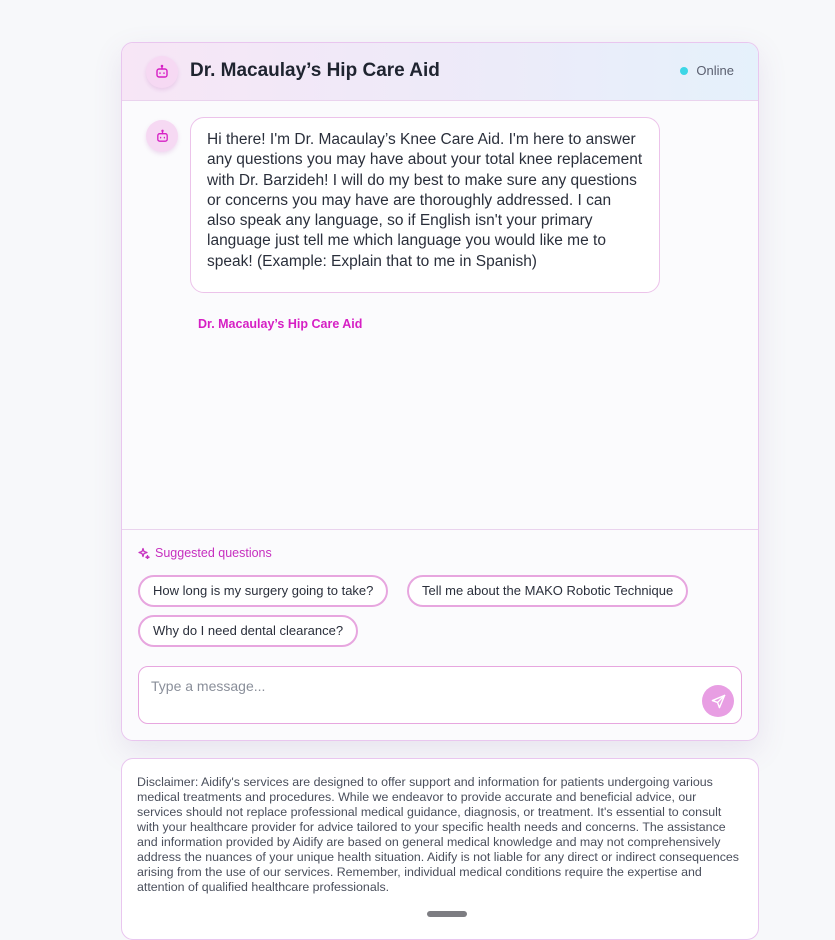 This screenshot has height=940, width=835. Describe the element at coordinates (315, 70) in the screenshot. I see `chat-title: Dr. Macaulay’s Hip Care Aid` at that location.